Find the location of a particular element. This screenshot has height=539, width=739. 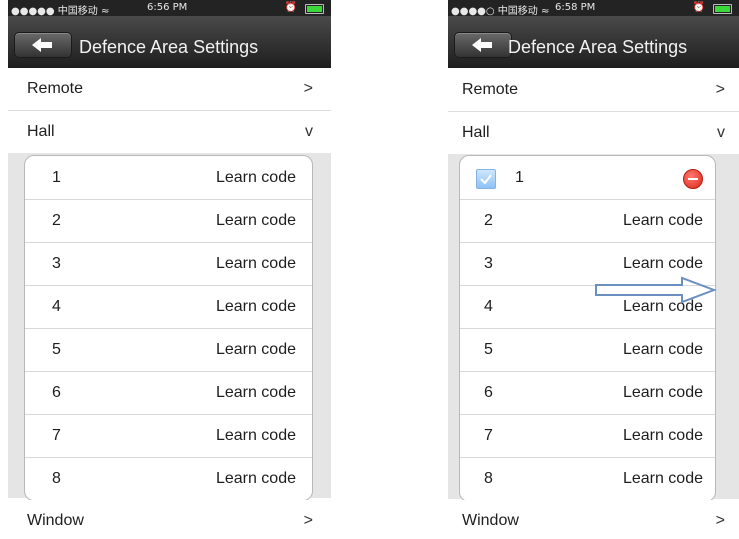

status-bar: ●●●●● 中国移动 ≈ 6:56 PM ⏰ is located at coordinates (169, 8).